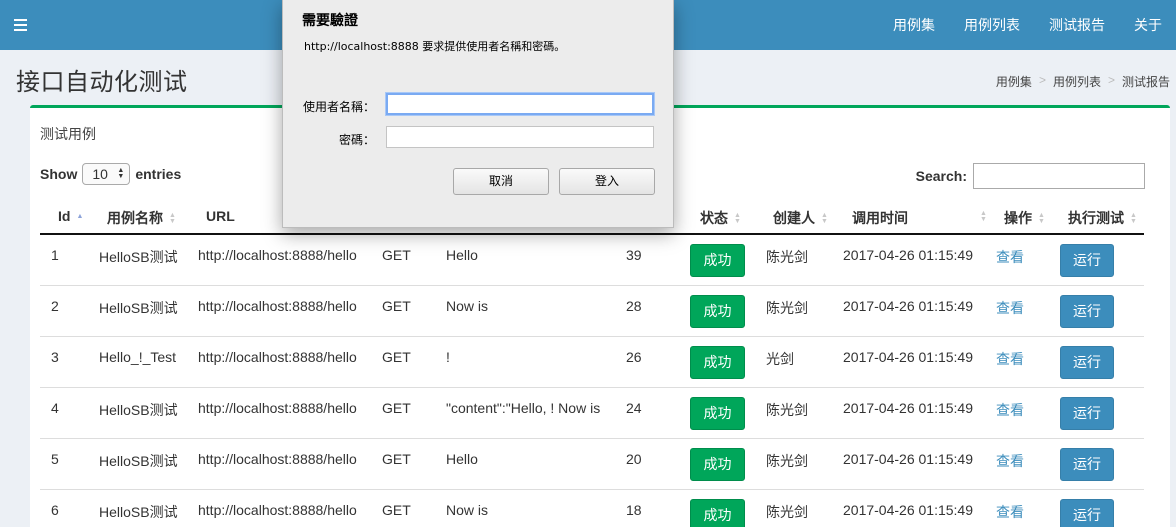 This screenshot has height=527, width=1176. What do you see at coordinates (634, 408) in the screenshot?
I see `cell-count: 24` at bounding box center [634, 408].